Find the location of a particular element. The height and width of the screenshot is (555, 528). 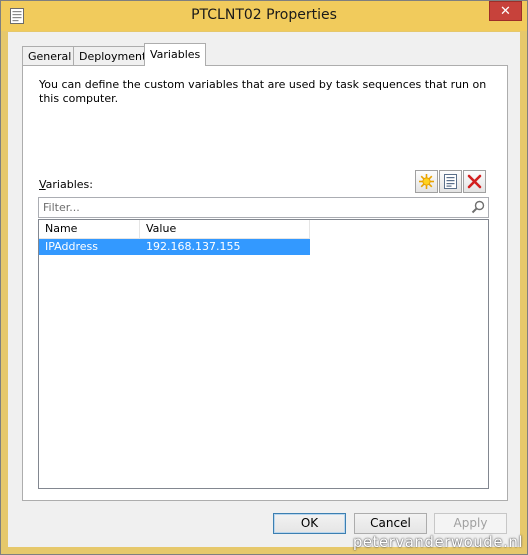

delete-variable-button is located at coordinates (474, 181).